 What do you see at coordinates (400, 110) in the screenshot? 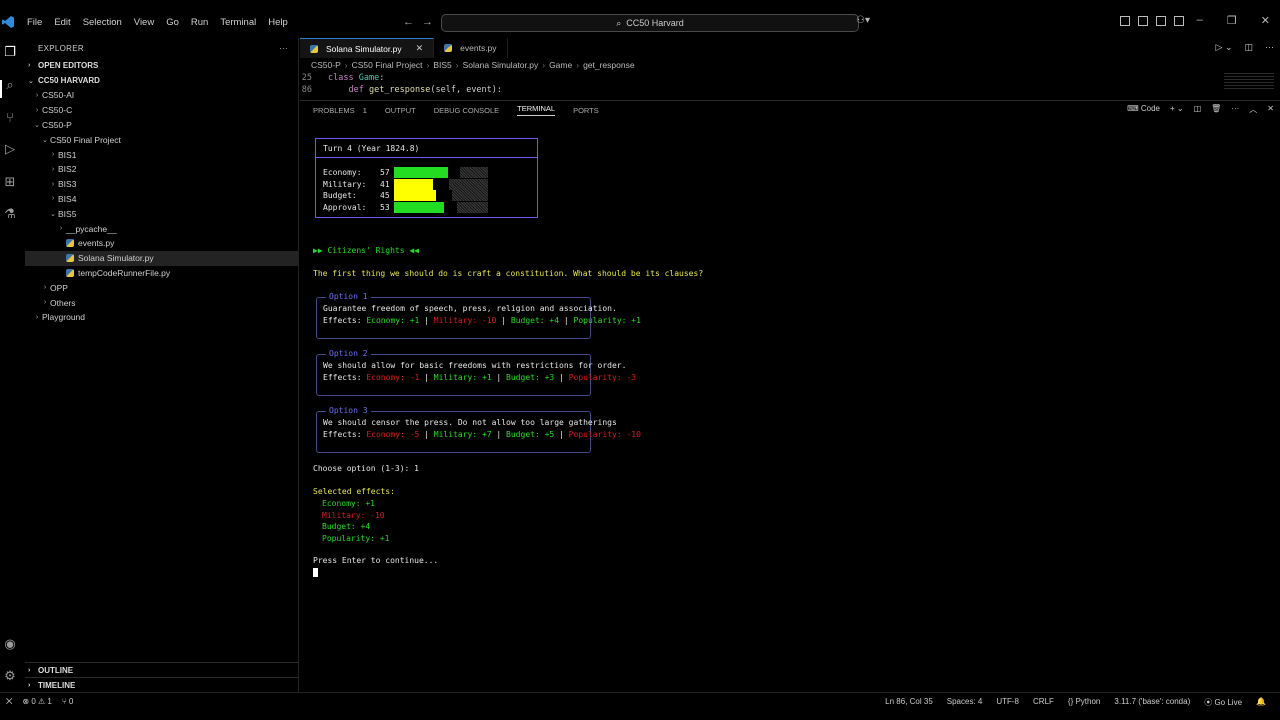
I see `panel-tab-output: OUTPUT` at bounding box center [400, 110].